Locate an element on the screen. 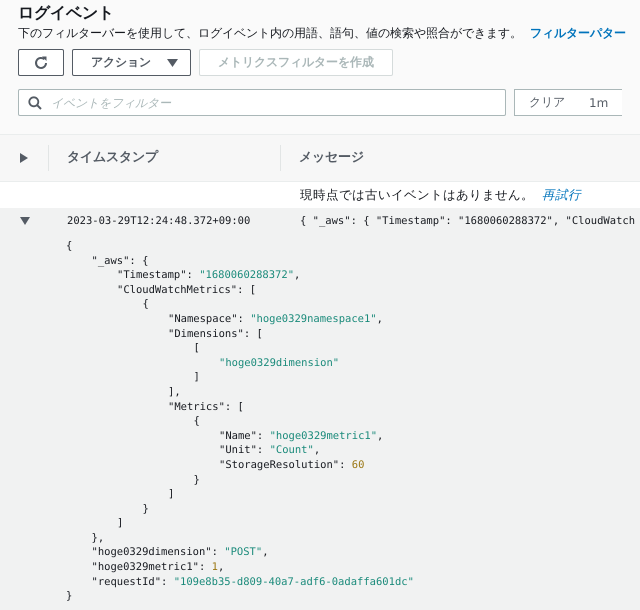 Image resolution: width=640 pixels, height=610 pixels. json-line: }, is located at coordinates (98, 538).